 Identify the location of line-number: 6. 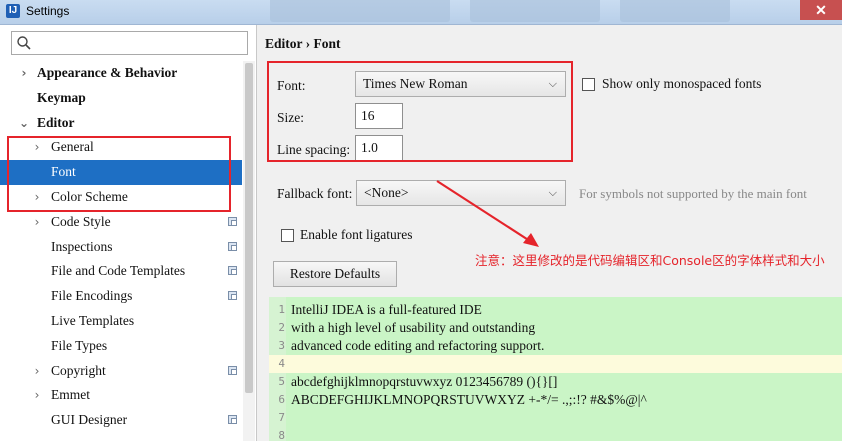
(281, 399).